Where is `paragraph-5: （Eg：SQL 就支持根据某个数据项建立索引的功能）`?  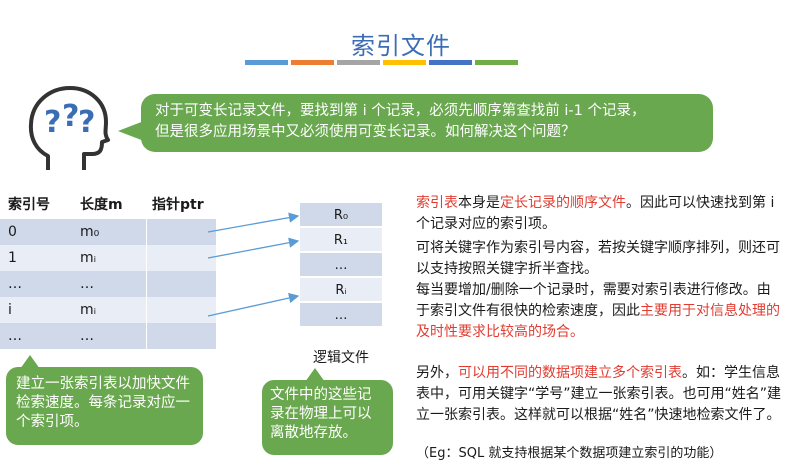
paragraph-5: （Eg：SQL 就支持根据某个数据项建立索引的功能） is located at coordinates (569, 453).